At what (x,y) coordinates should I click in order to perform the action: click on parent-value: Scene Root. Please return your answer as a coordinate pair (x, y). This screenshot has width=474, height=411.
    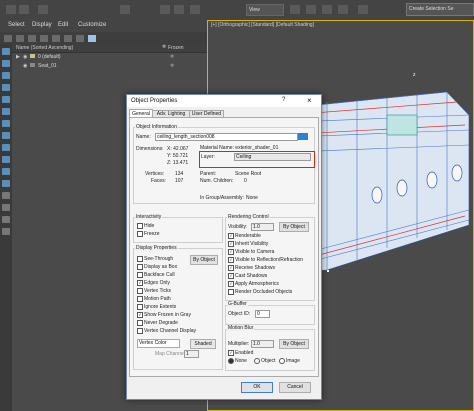
    Looking at the image, I should click on (248, 174).